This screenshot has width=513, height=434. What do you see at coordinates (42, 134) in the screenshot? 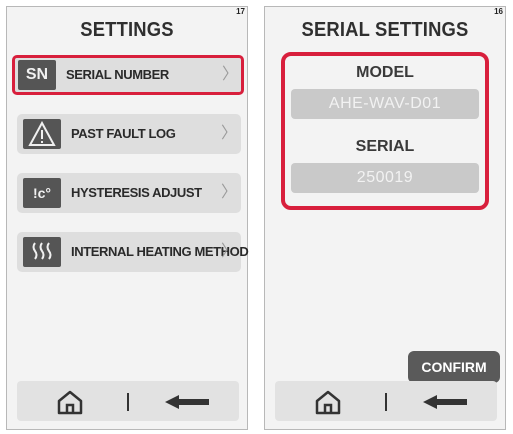
I see `warning-icon` at bounding box center [42, 134].